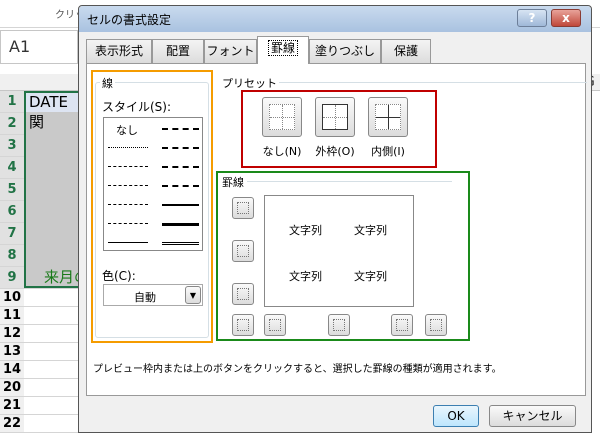 This screenshot has height=433, width=600. I want to click on border-divider, so click(349, 181).